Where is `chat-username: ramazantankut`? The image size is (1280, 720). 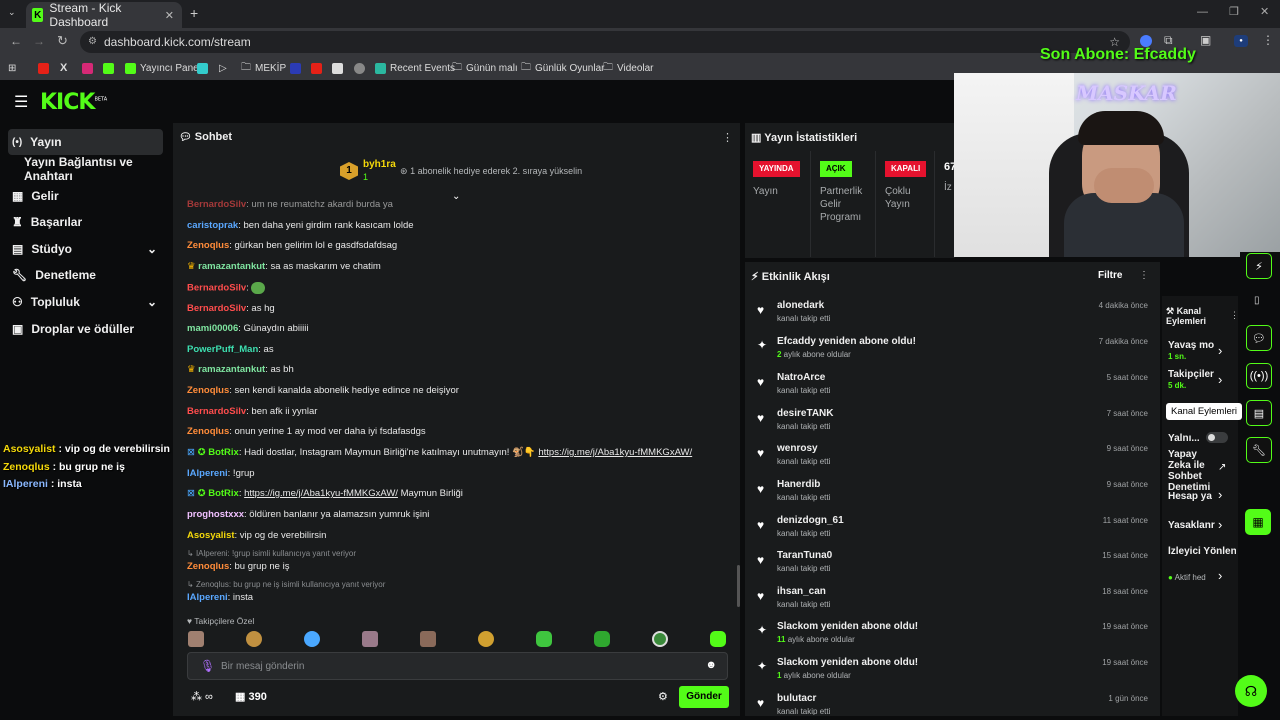
chat-username: ramazantankut is located at coordinates (231, 266).